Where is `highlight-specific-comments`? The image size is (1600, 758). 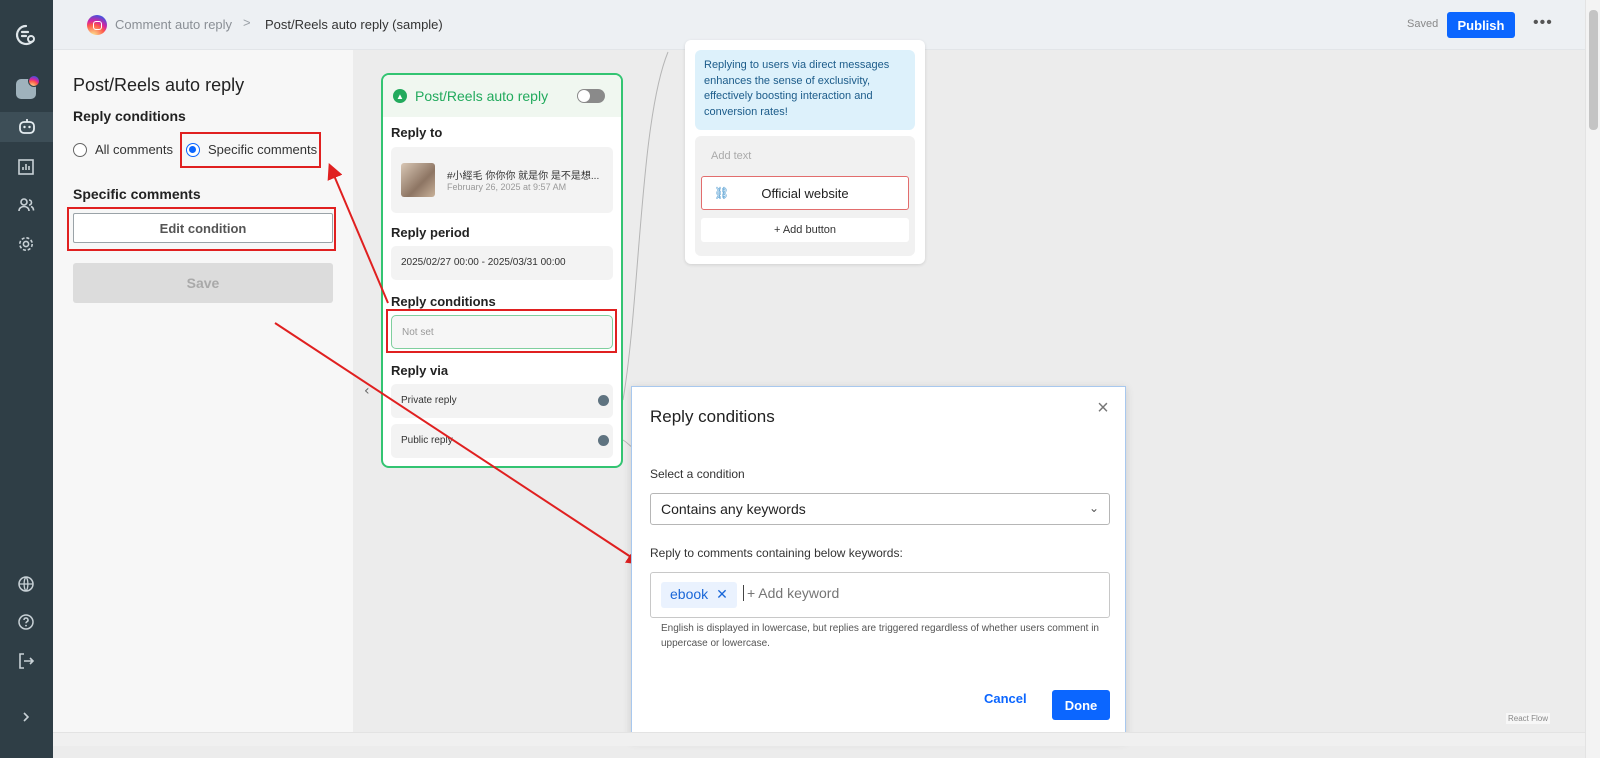 highlight-specific-comments is located at coordinates (250, 150).